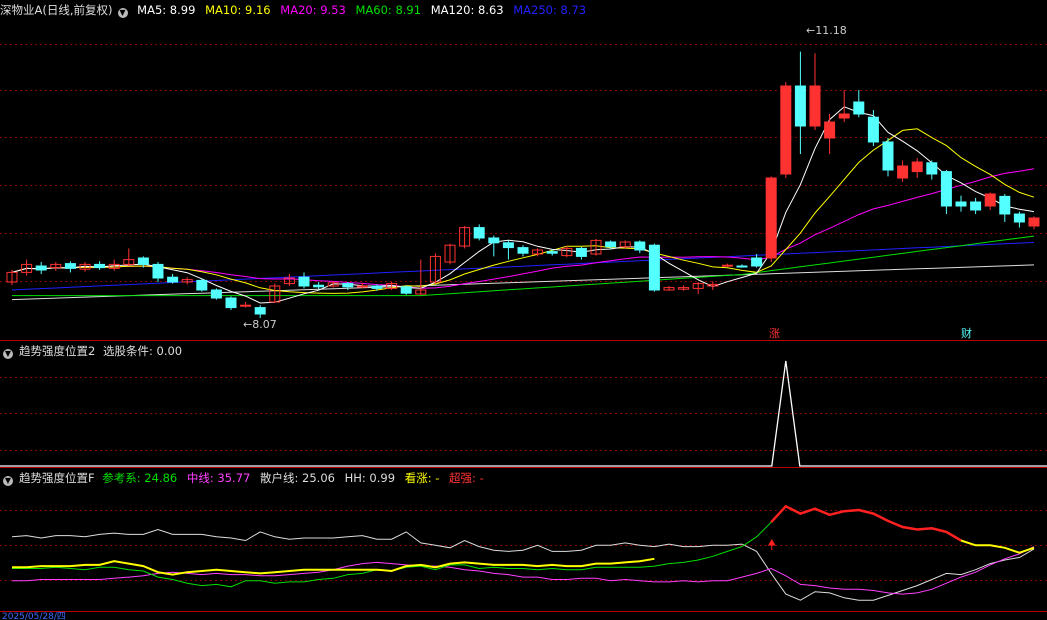 Image resolution: width=1047 pixels, height=620 pixels. What do you see at coordinates (866, 523) in the screenshot?
I see `super-strong-line` at bounding box center [866, 523].